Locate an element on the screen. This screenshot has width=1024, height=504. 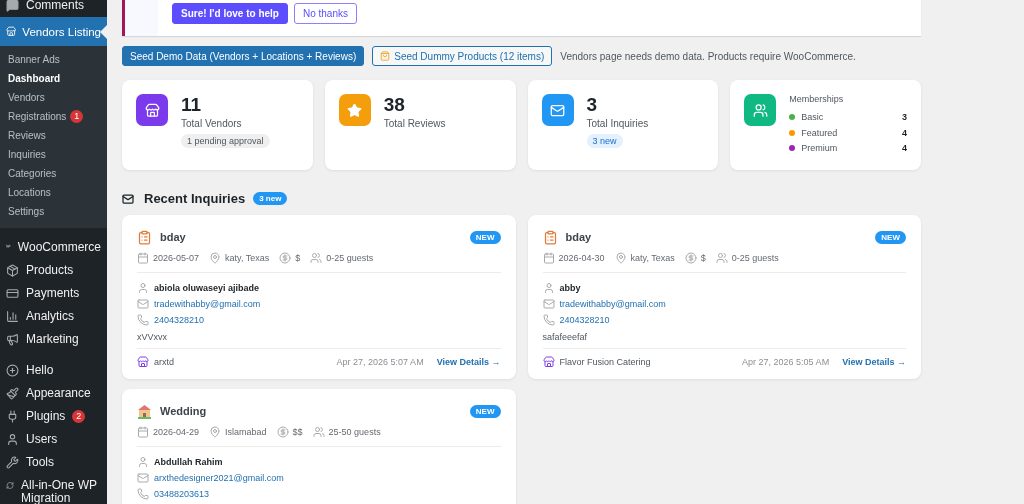
menu-label: Payments is located at coordinates (53, 293).